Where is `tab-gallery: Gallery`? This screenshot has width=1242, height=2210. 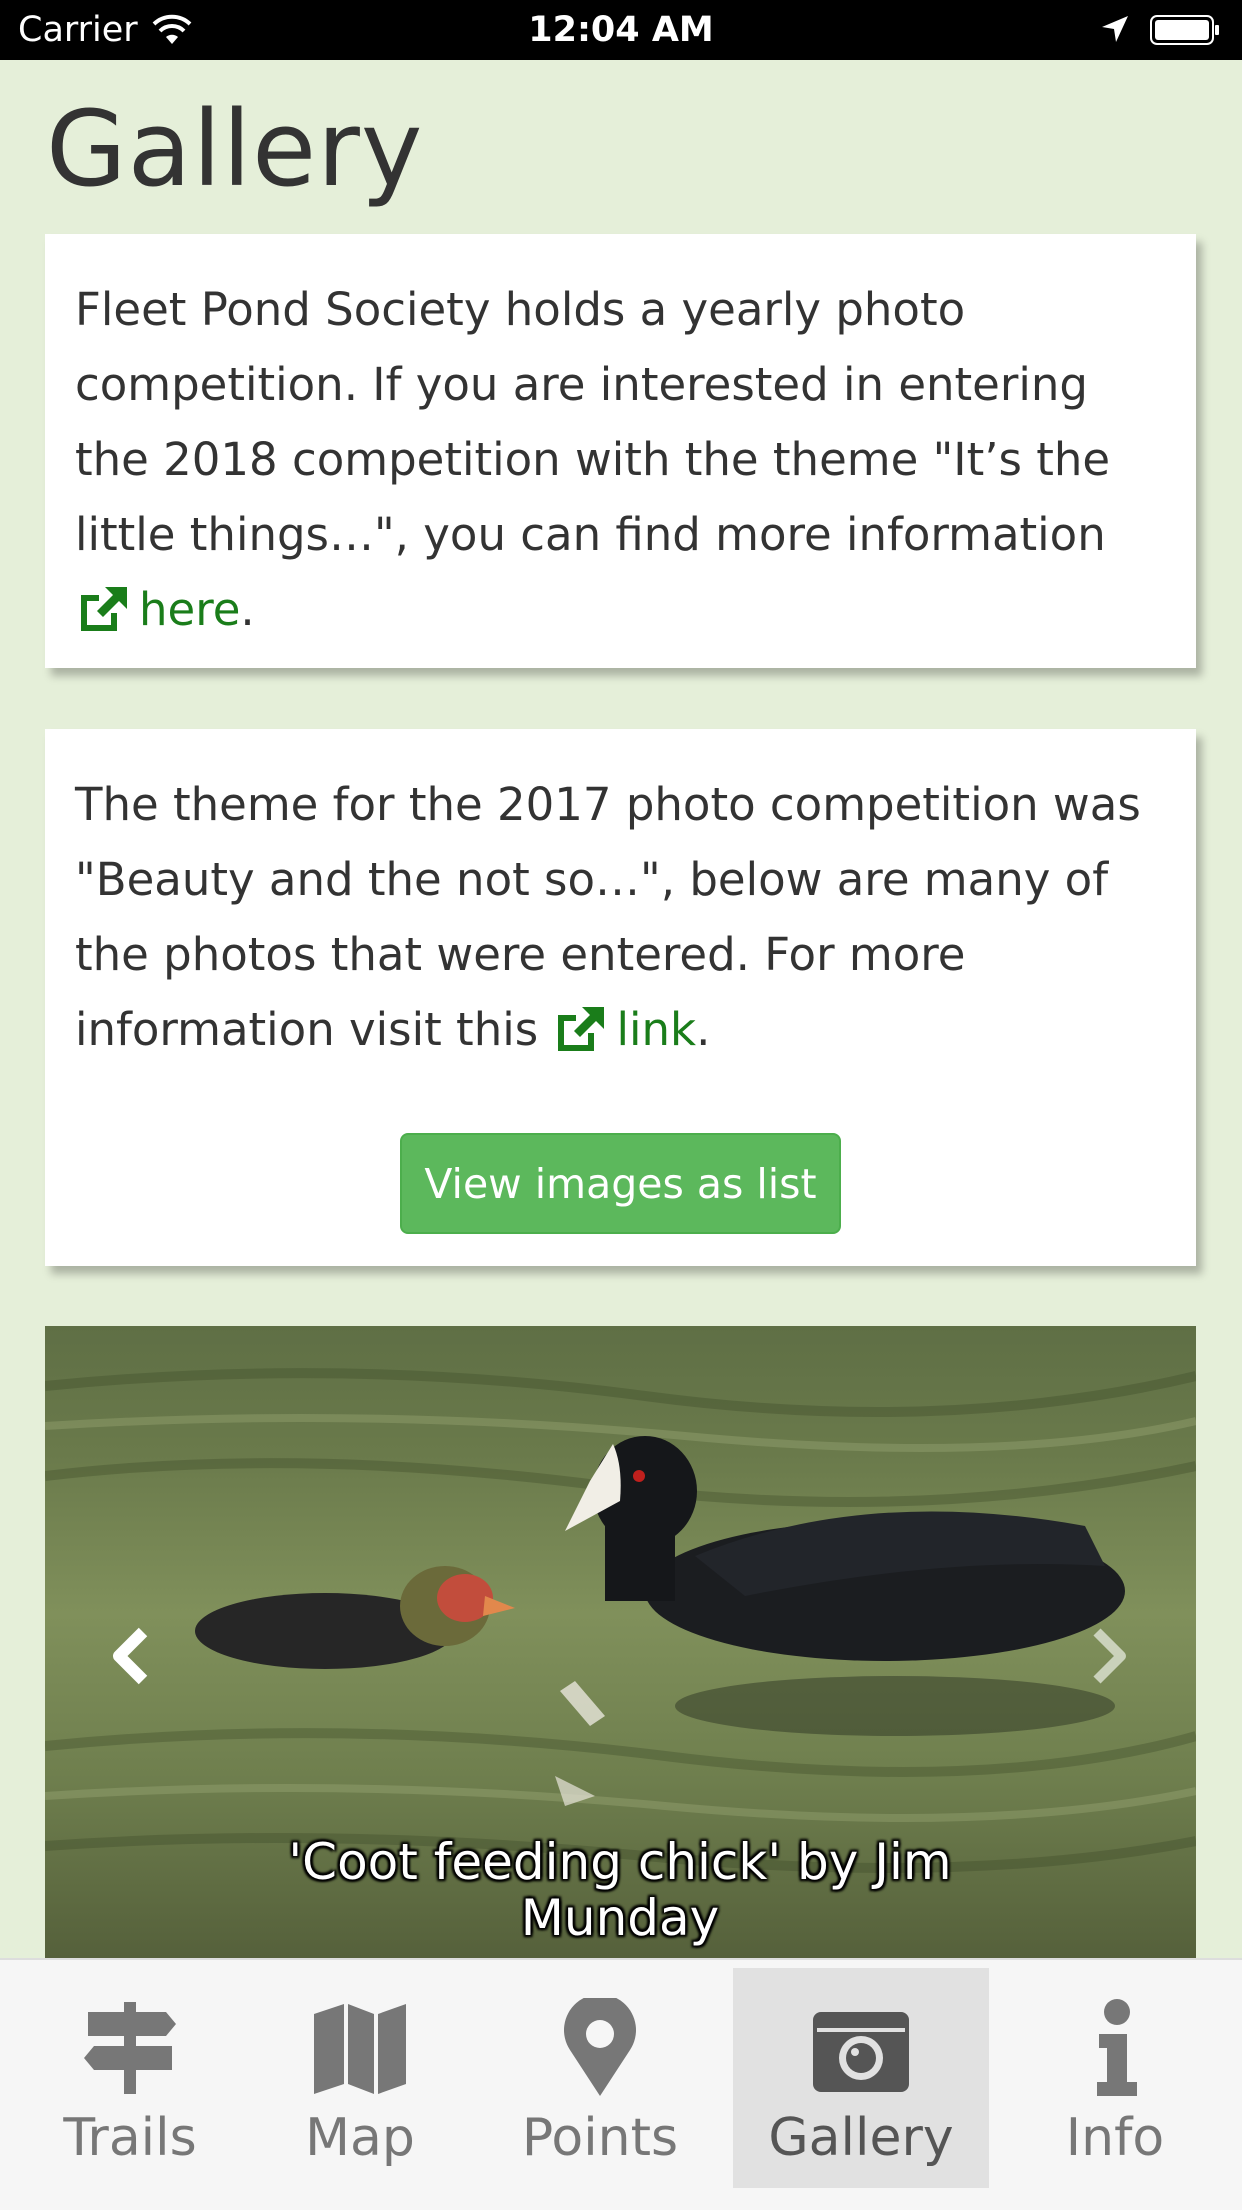 tab-gallery: Gallery is located at coordinates (861, 2078).